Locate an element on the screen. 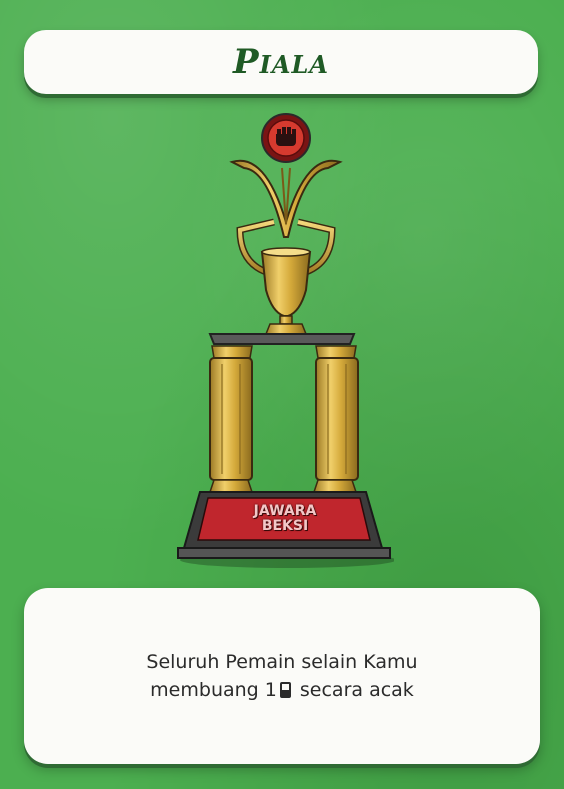  effect-text-prefix: membuang 1 is located at coordinates (213, 690).